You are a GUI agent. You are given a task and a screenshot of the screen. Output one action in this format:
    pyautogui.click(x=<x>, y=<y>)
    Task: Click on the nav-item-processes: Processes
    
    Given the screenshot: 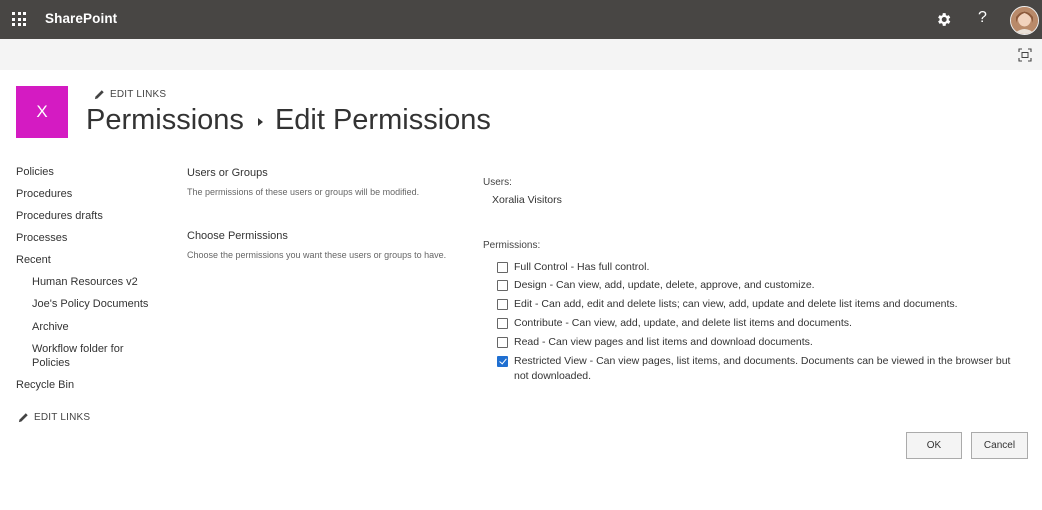 What is the action you would take?
    pyautogui.click(x=41, y=238)
    